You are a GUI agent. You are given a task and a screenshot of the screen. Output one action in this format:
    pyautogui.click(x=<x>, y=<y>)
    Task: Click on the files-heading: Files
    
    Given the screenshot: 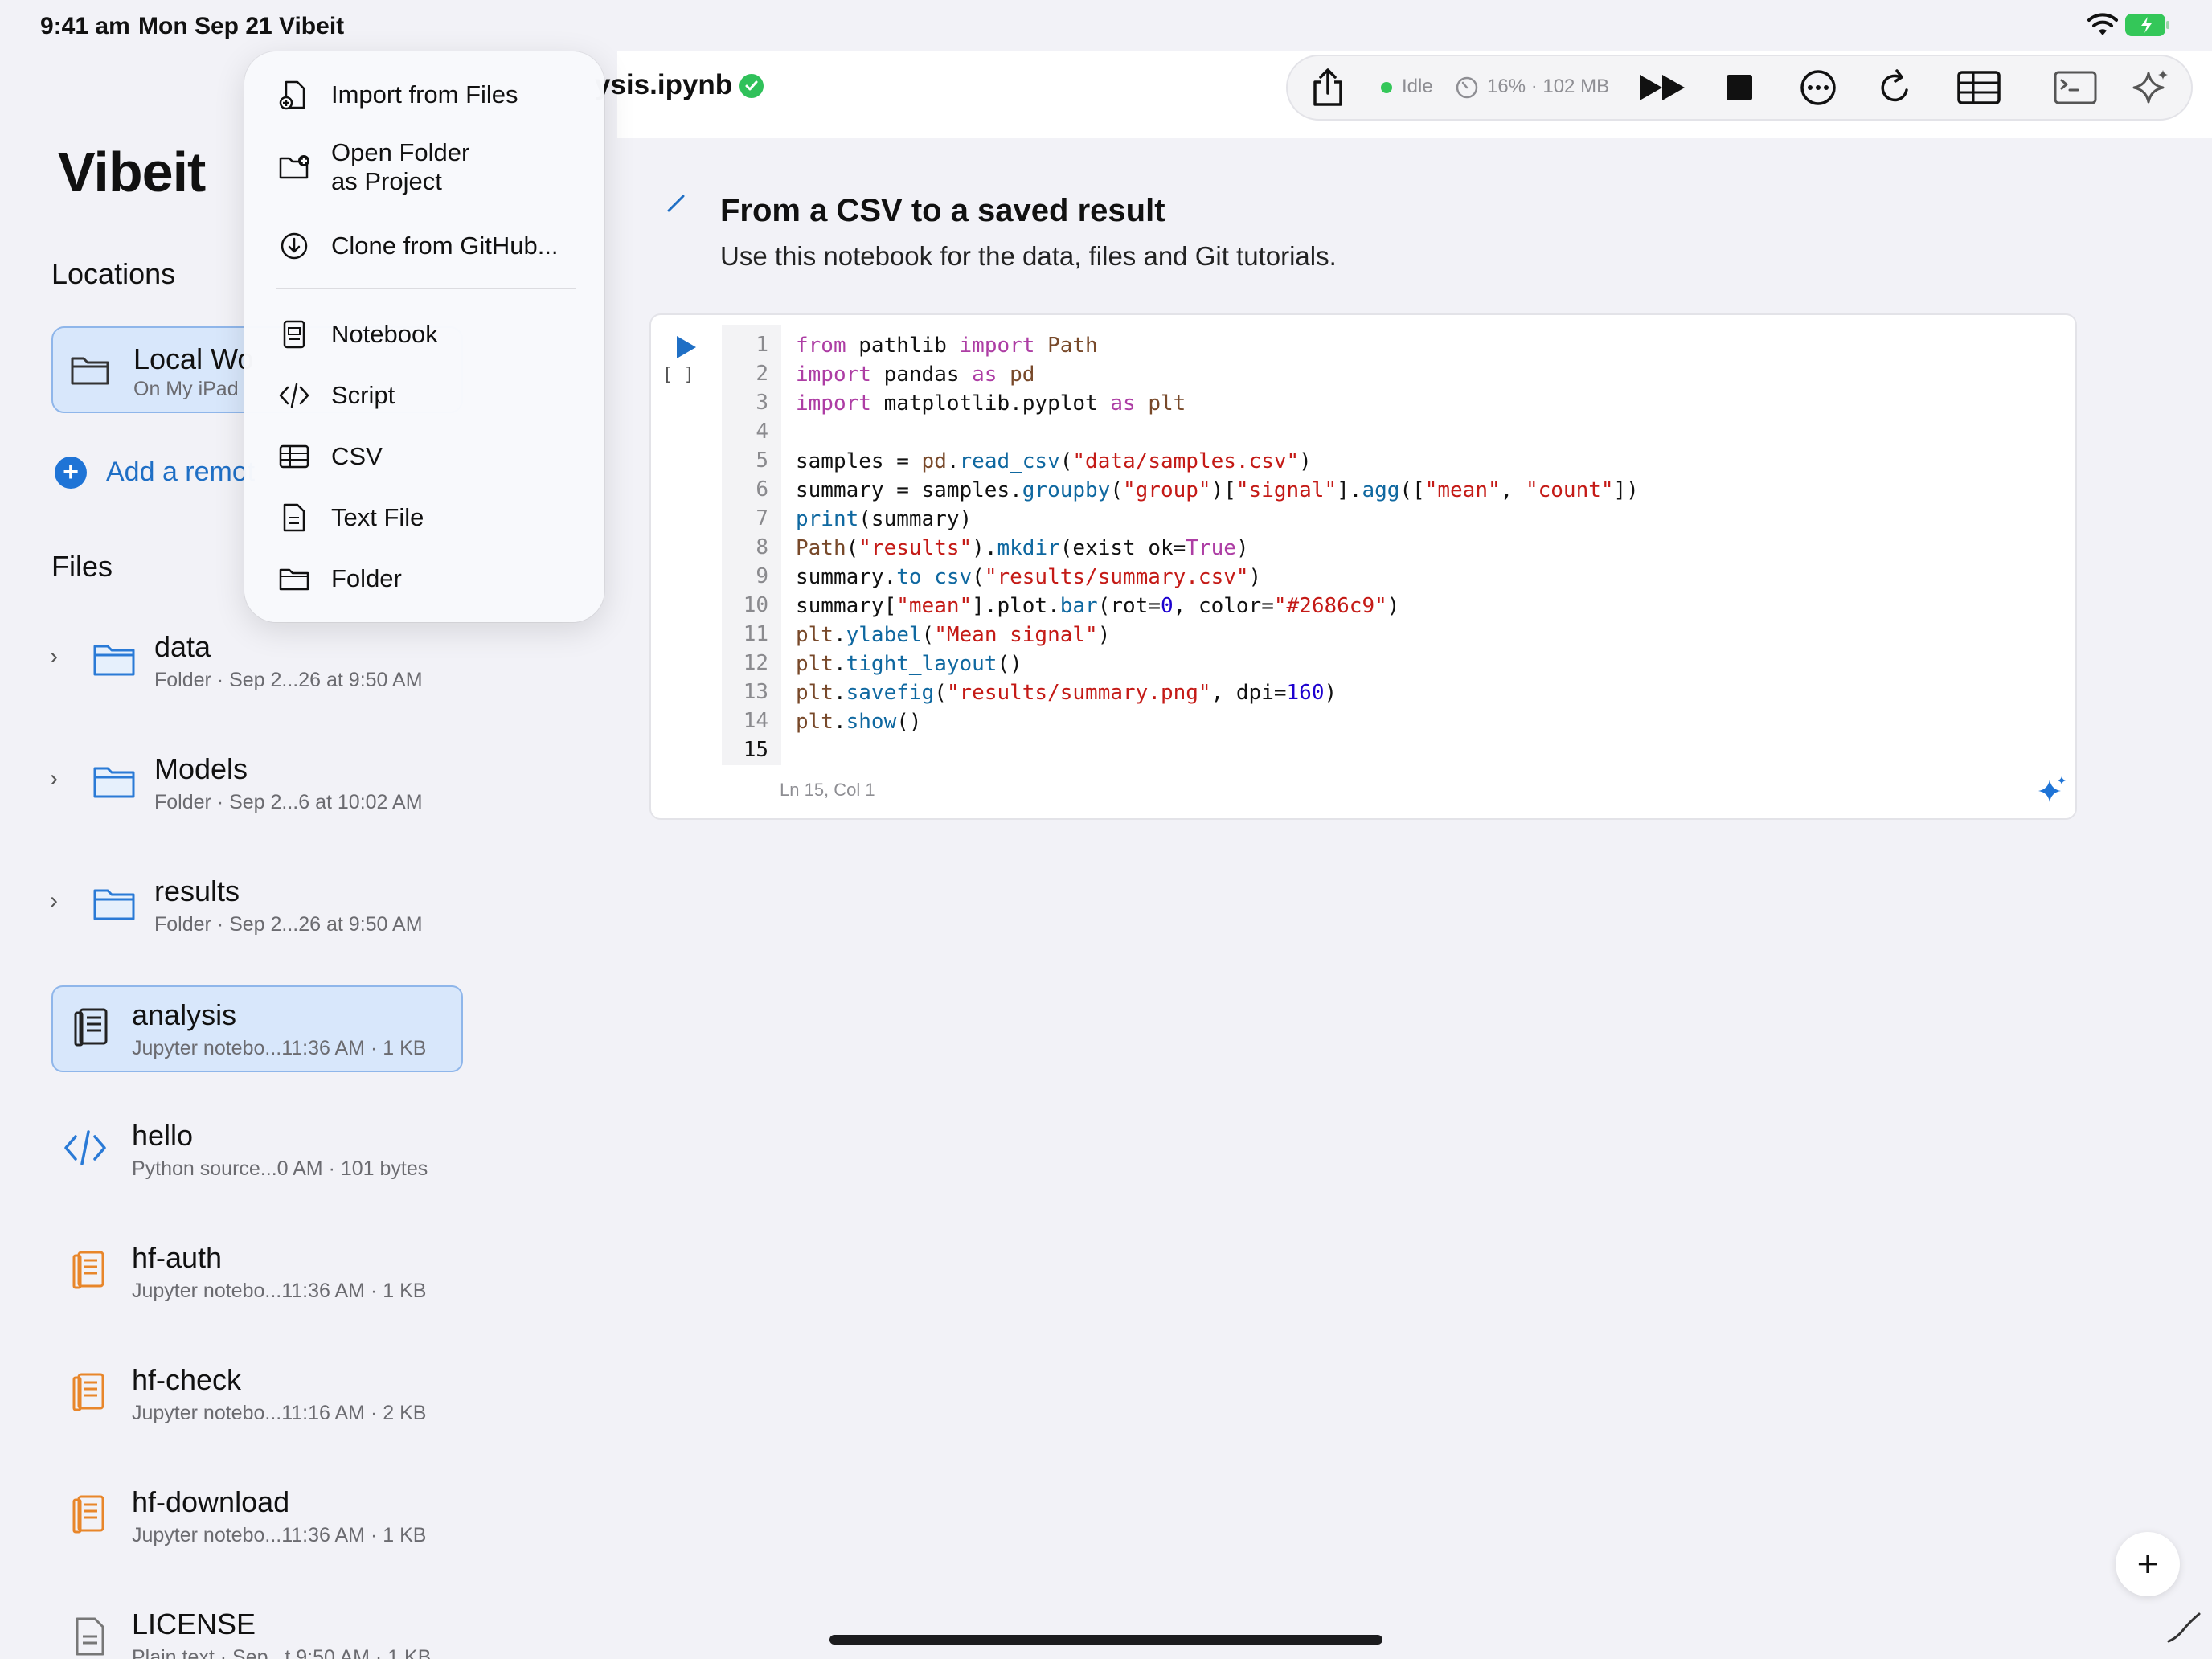 What is the action you would take?
    pyautogui.click(x=82, y=566)
    